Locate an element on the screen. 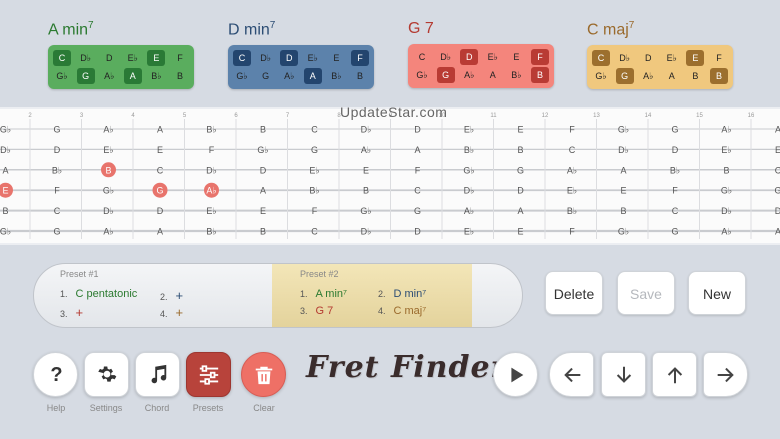 This screenshot has width=780, height=439. preset-1-item-4: 4. + is located at coordinates (171, 312).